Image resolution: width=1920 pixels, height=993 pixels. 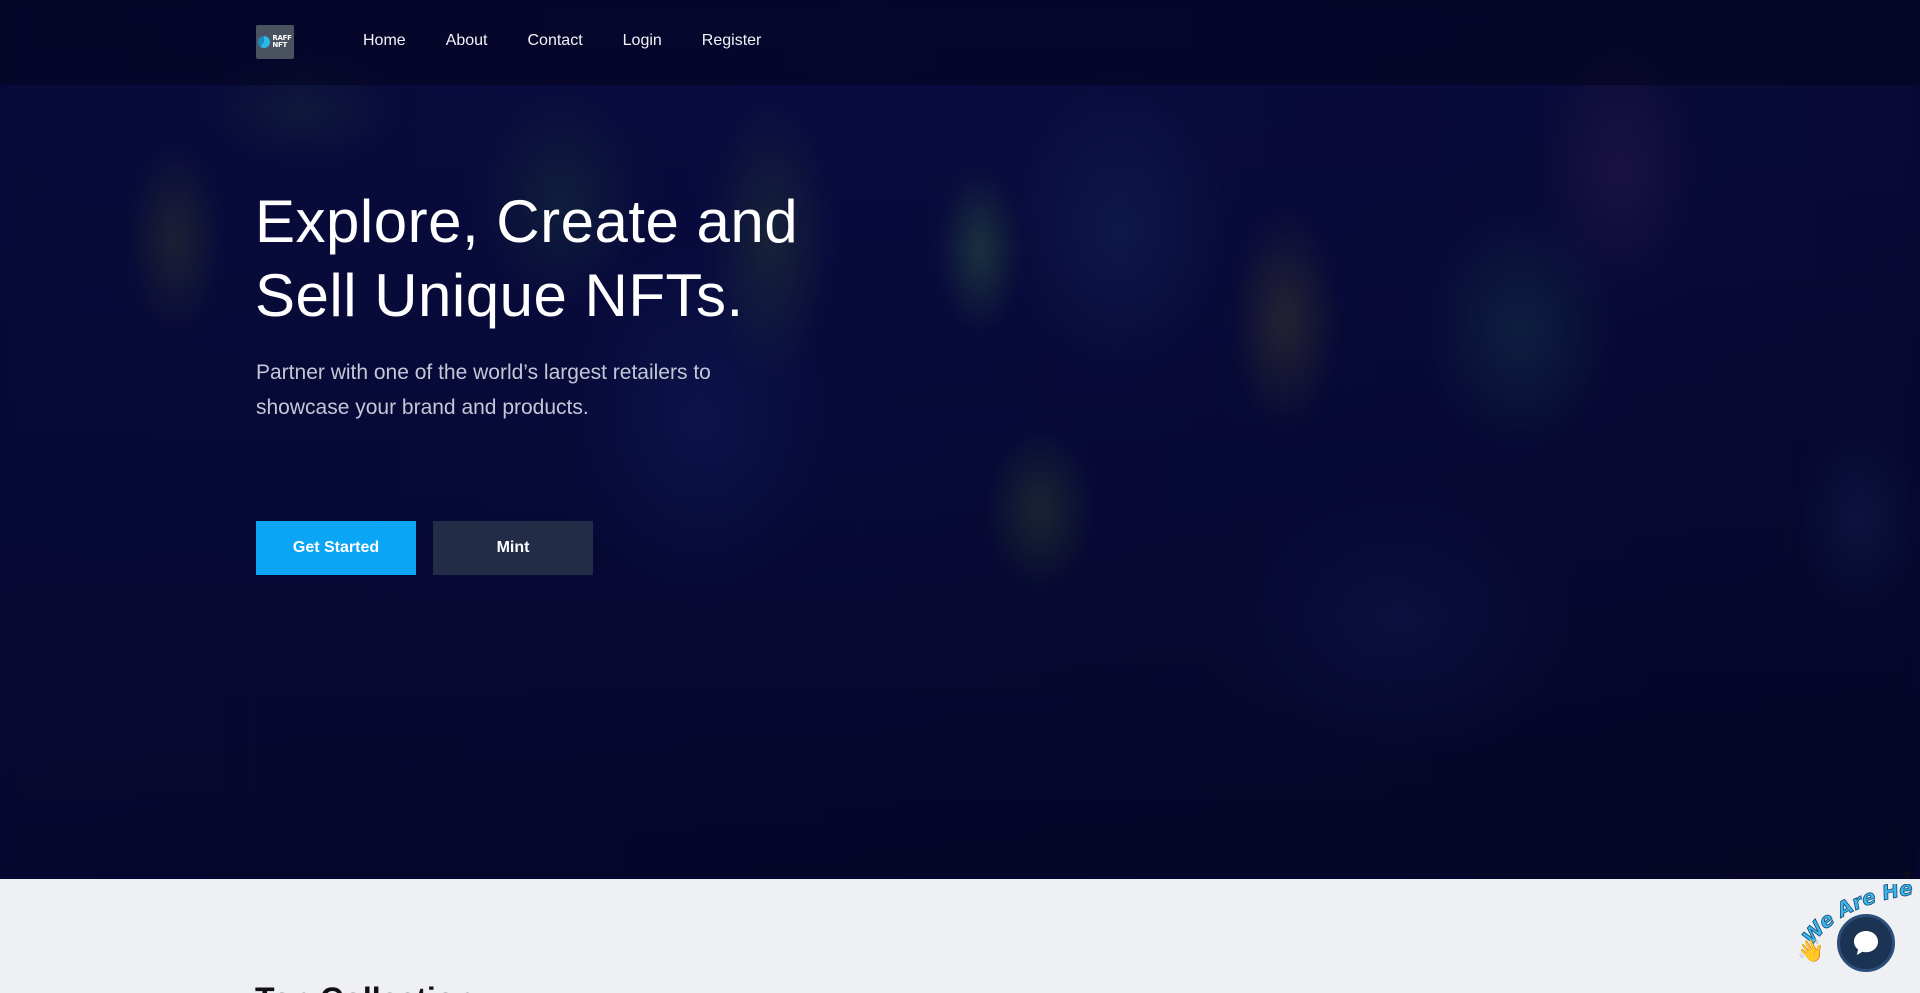 I want to click on get-started-button: Get Started, so click(x=336, y=548).